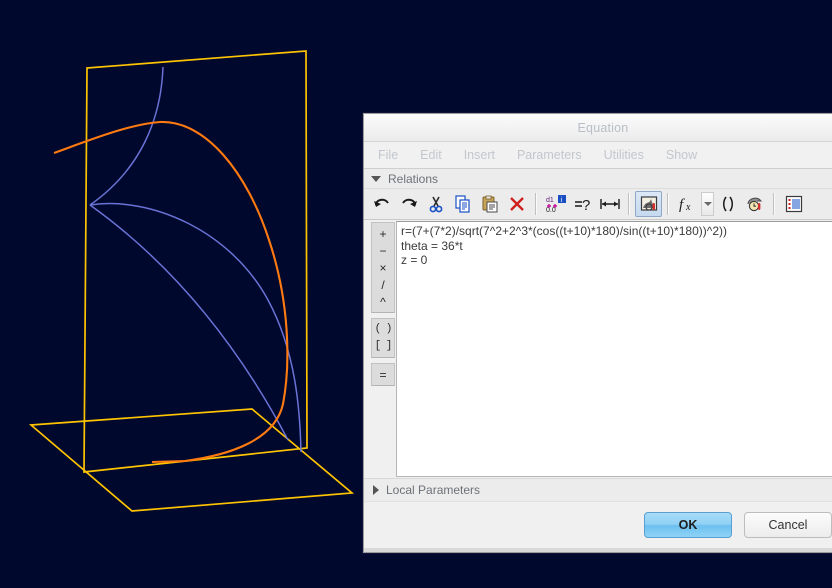  Describe the element at coordinates (414, 260) in the screenshot. I see `equation-line: z = 0` at that location.